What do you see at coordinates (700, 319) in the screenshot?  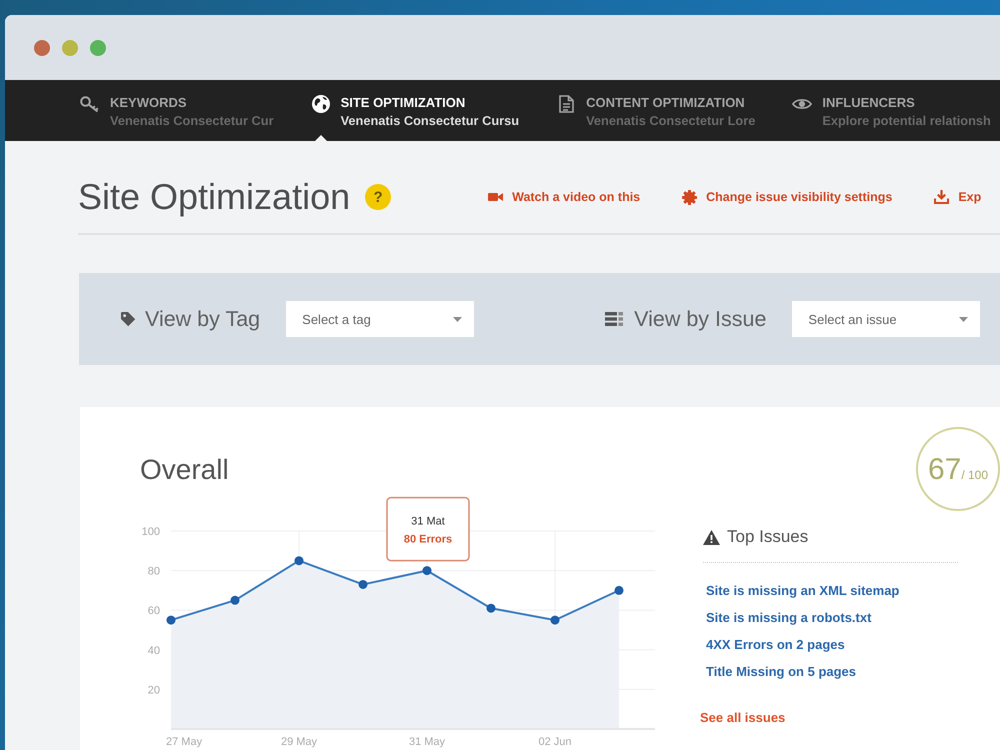 I see `filter-label: View by Issue` at bounding box center [700, 319].